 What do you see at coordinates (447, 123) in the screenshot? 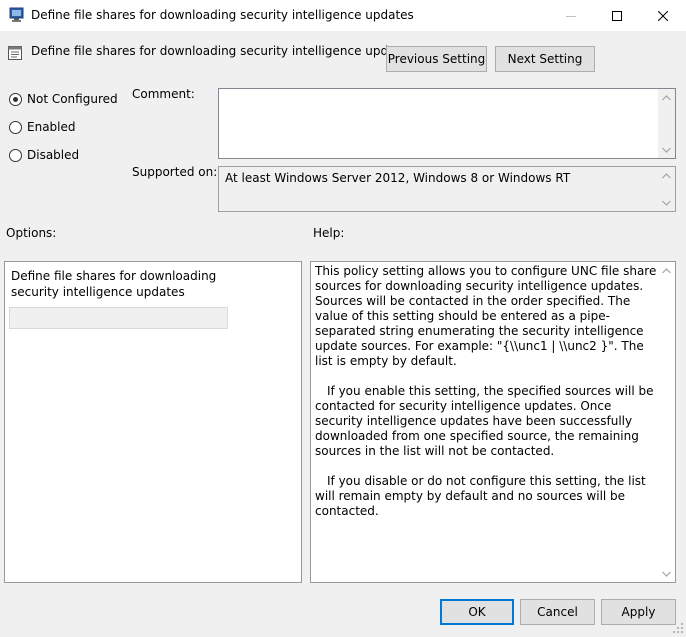
I see `comment-field` at bounding box center [447, 123].